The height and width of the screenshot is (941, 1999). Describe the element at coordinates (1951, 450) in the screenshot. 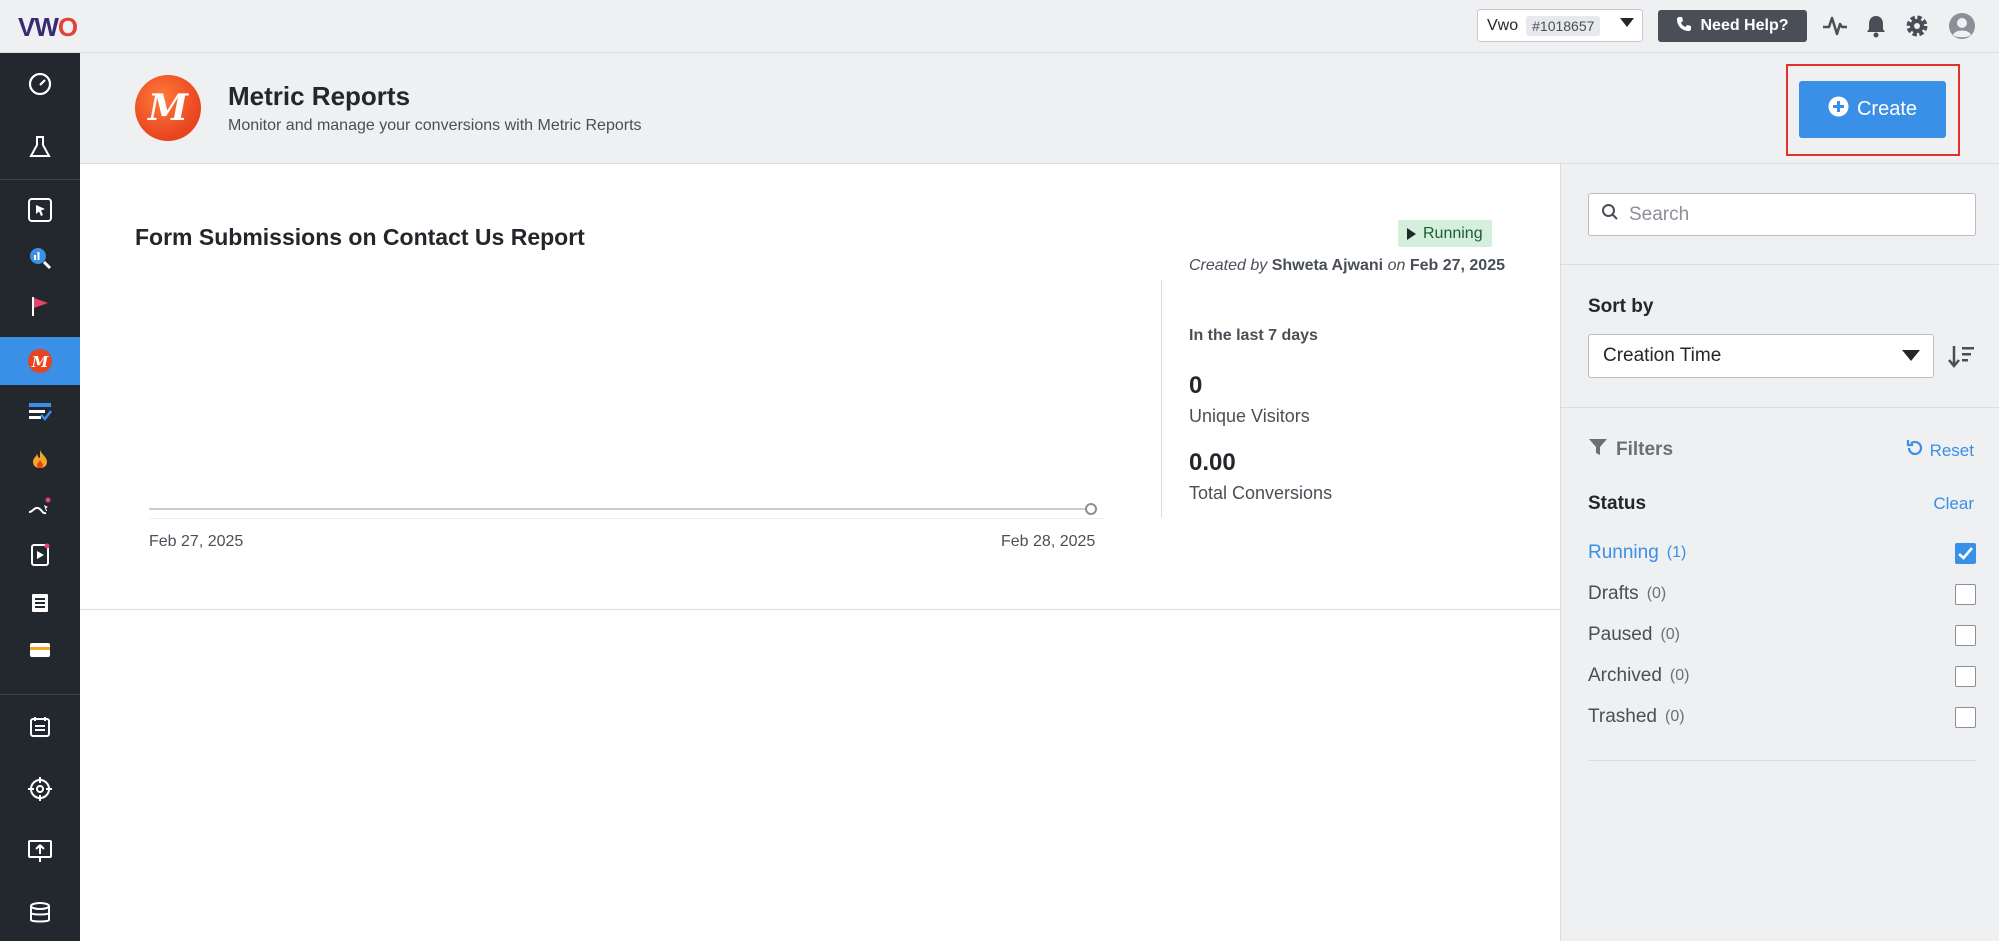

I see `reset-label: Reset` at that location.